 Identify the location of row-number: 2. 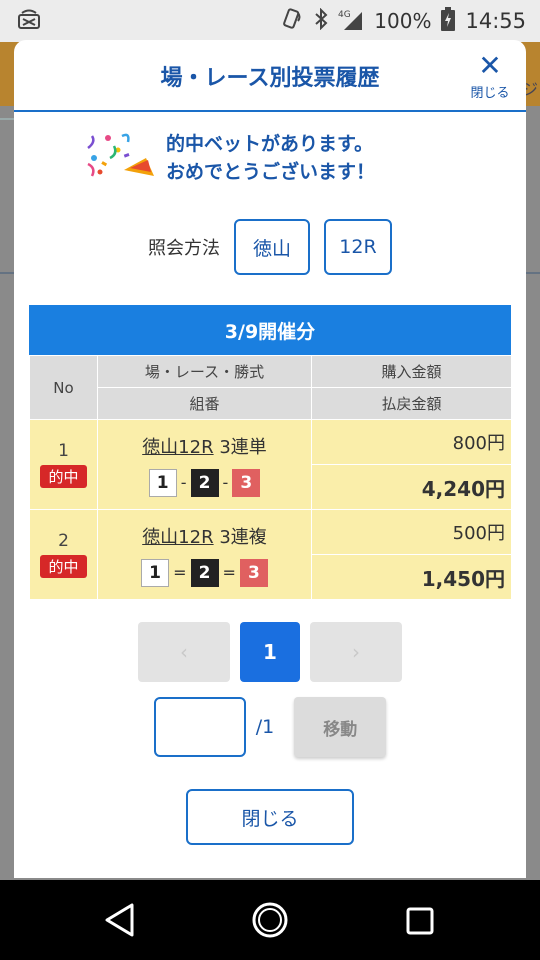
(63, 541).